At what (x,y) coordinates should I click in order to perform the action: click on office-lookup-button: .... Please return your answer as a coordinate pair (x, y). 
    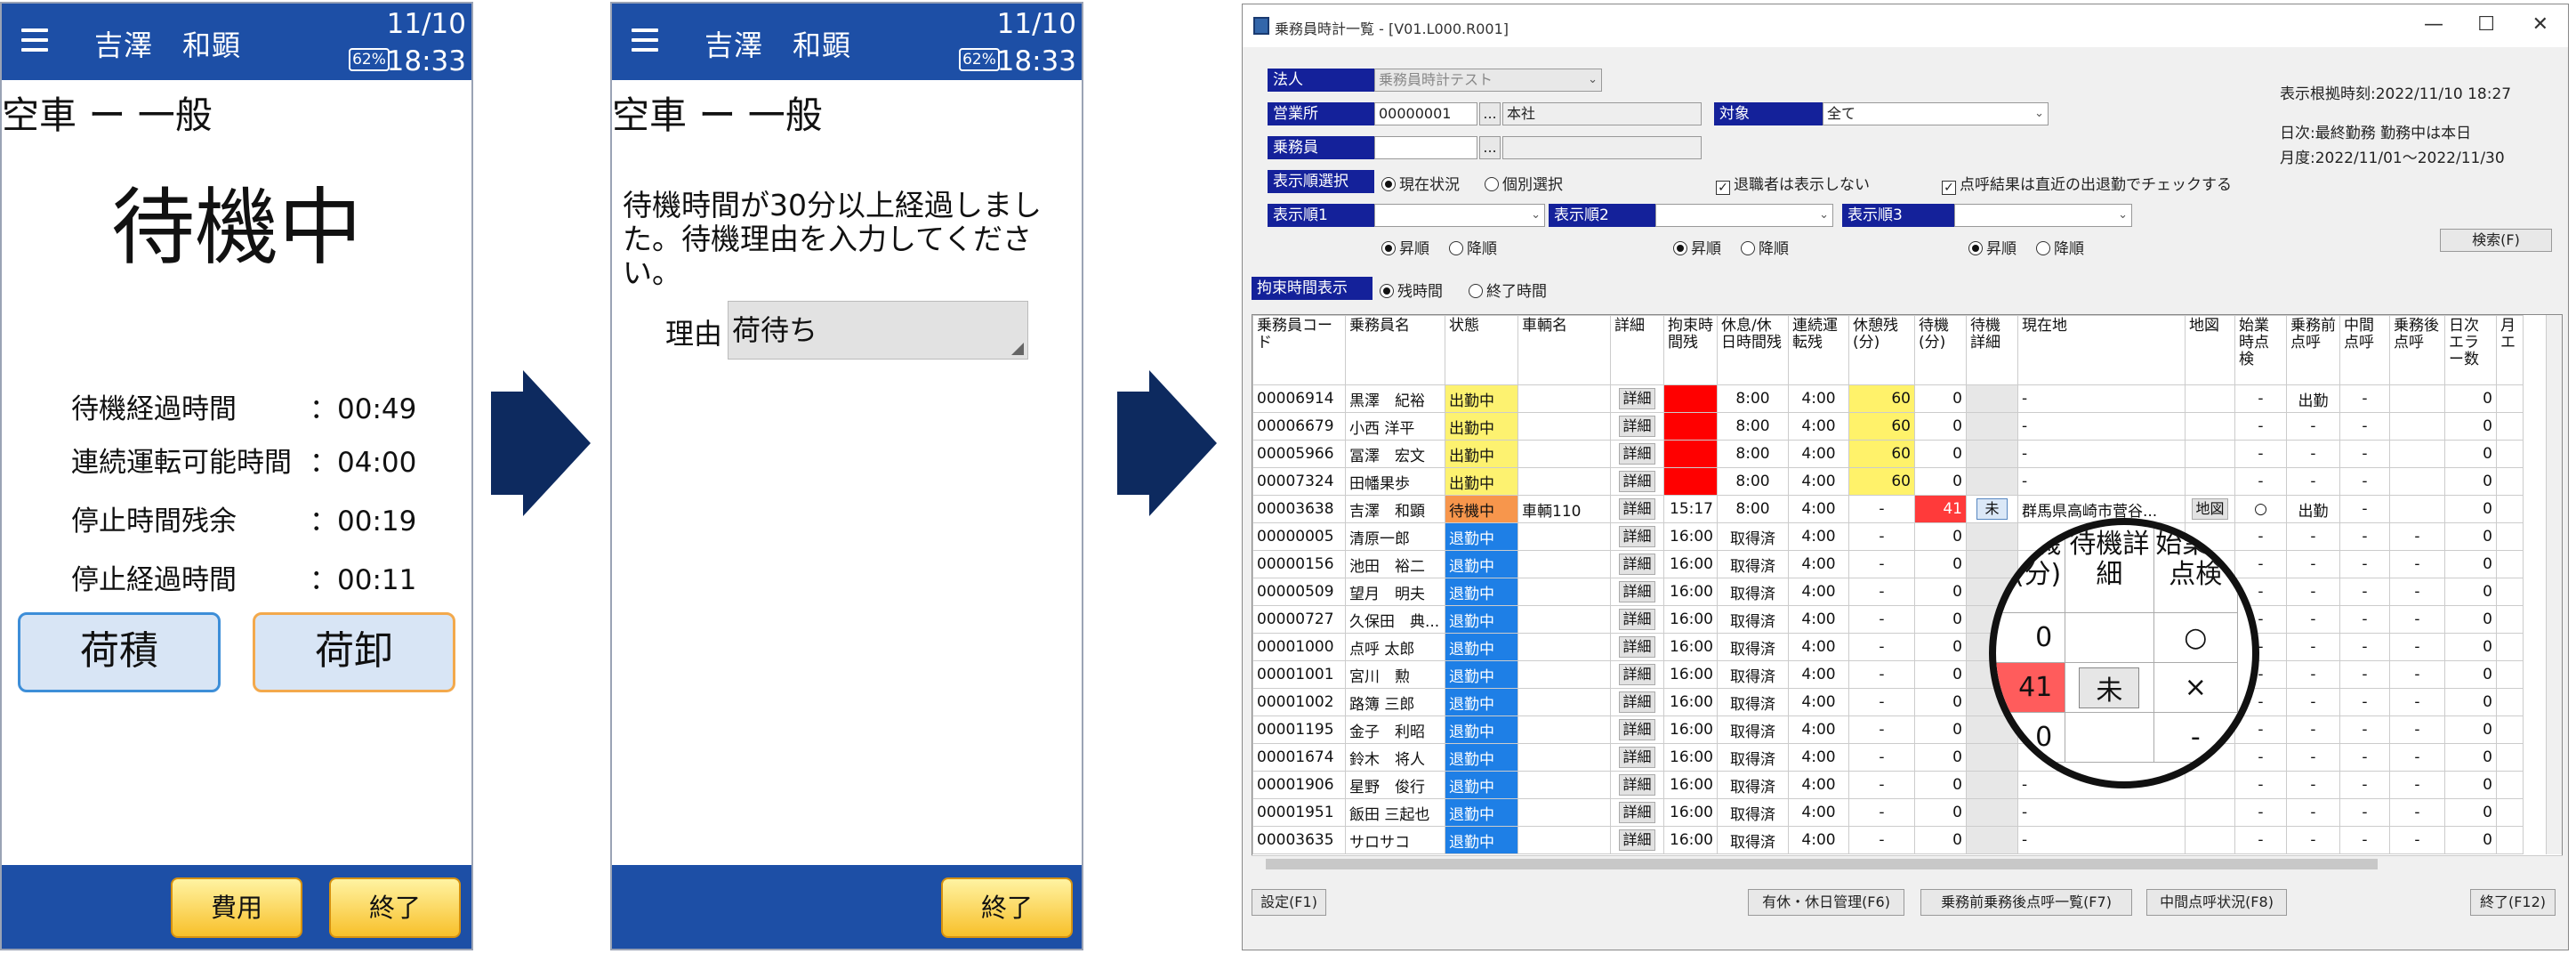
    Looking at the image, I should click on (1490, 114).